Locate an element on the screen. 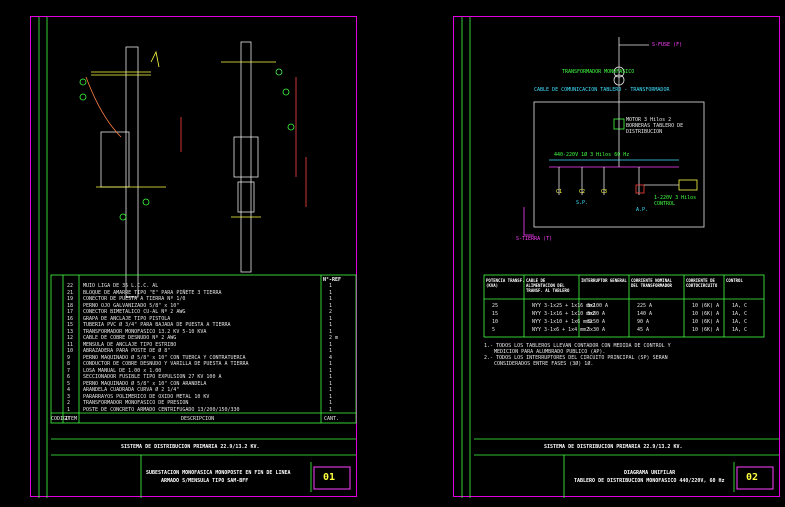 The image size is (785, 507). note-2b: CONSIDERADOS ENTRE FASES (3Ø) 1Ø. is located at coordinates (544, 364).